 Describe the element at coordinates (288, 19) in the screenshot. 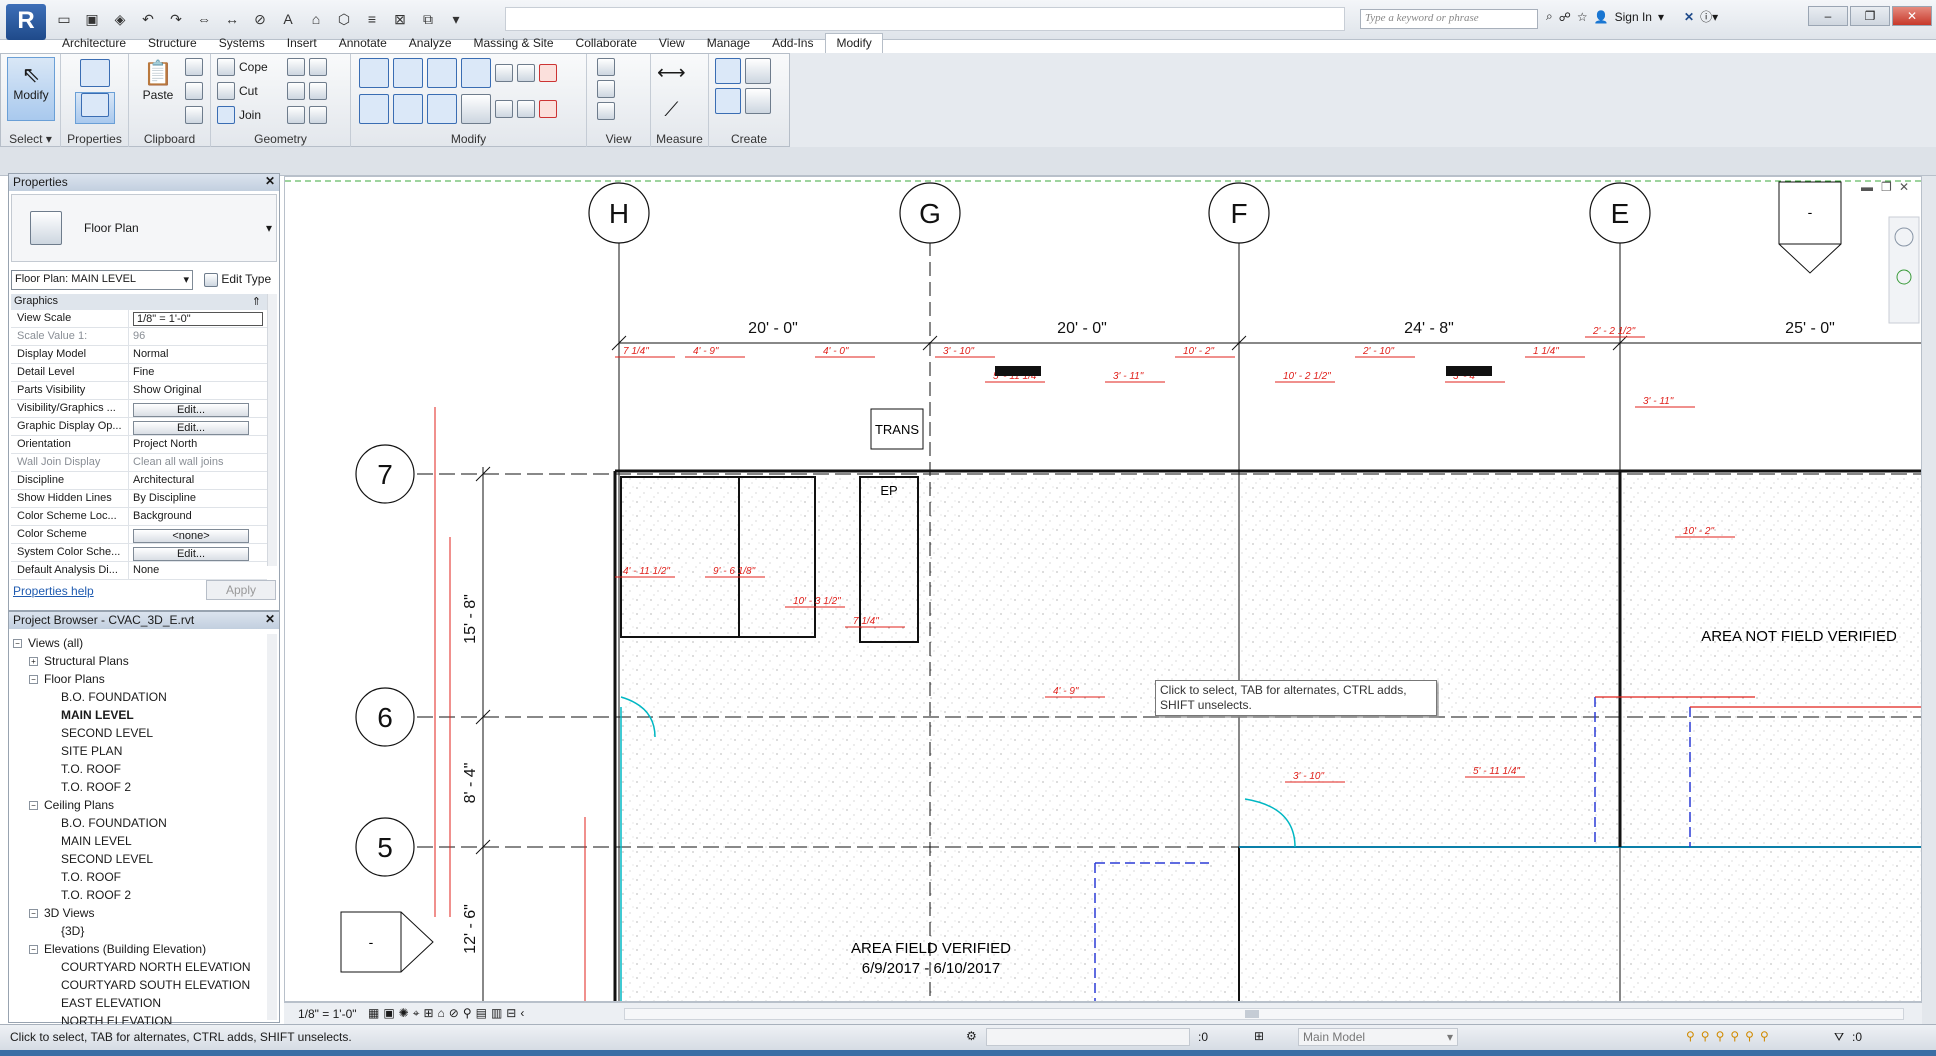

I see `text-icon: A` at that location.